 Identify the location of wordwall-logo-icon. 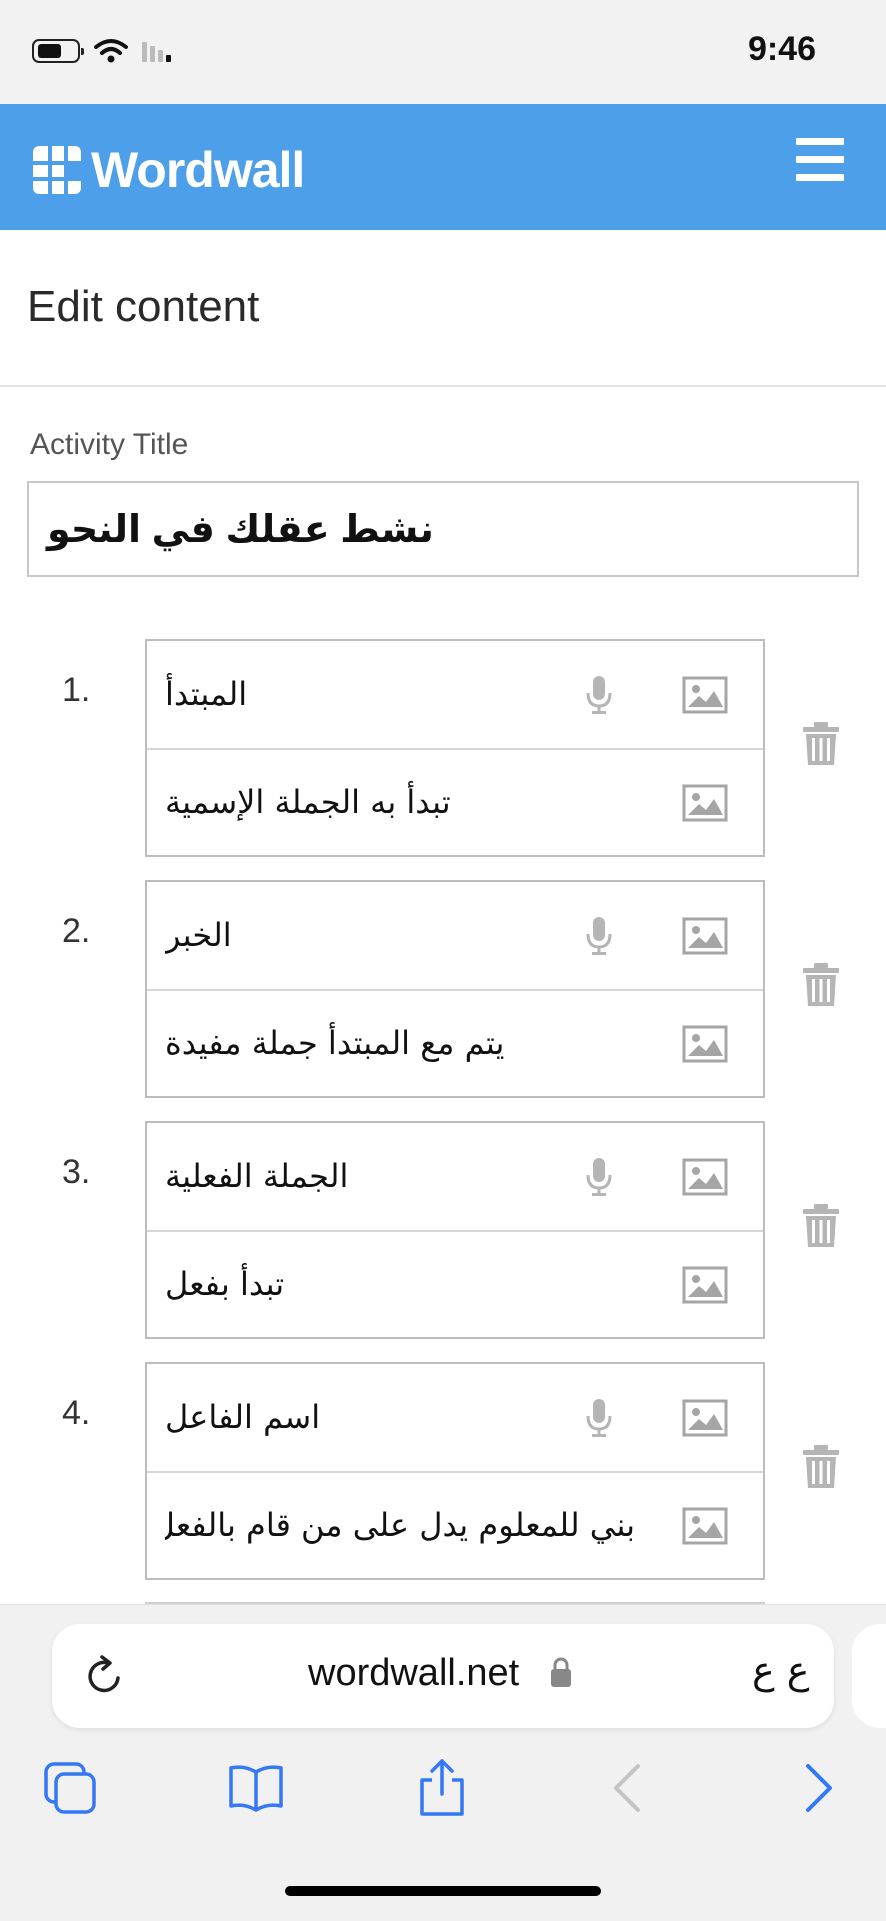
(57, 170).